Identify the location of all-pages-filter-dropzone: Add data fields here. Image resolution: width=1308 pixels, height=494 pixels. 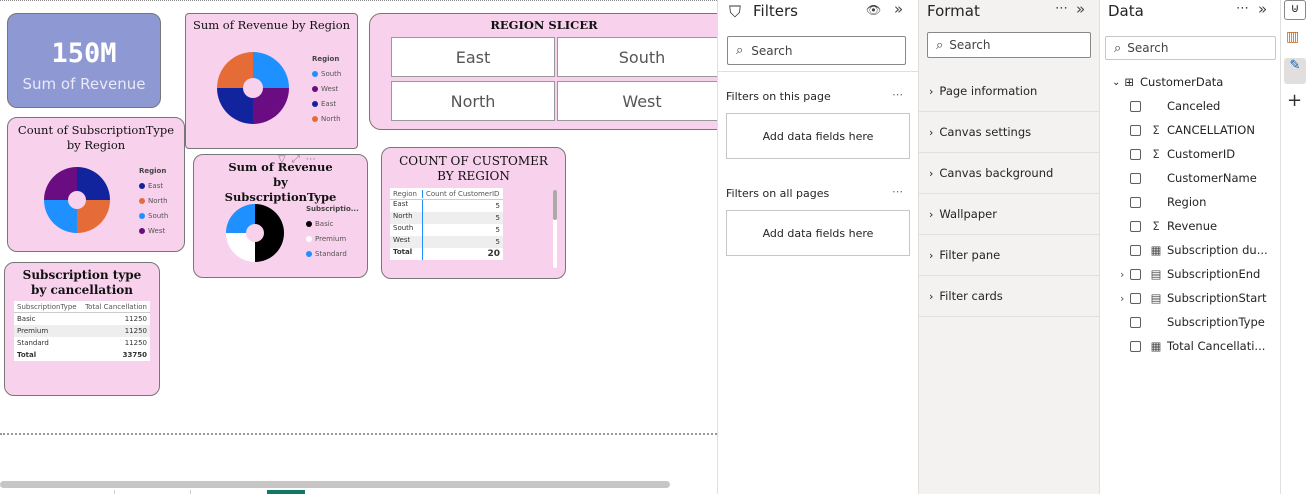
(818, 233).